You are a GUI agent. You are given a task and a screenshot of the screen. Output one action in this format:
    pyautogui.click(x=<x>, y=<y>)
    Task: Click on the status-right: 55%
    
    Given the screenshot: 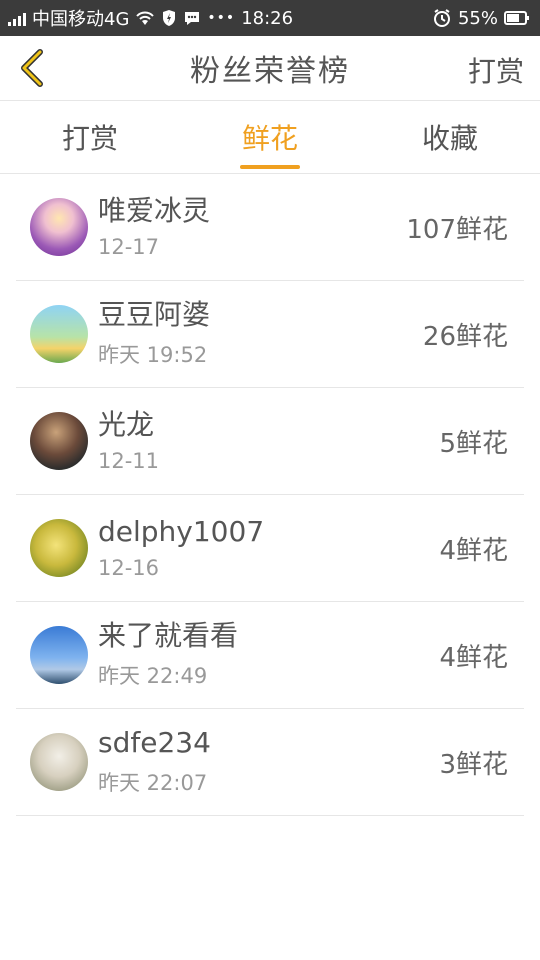 What is the action you would take?
    pyautogui.click(x=481, y=18)
    